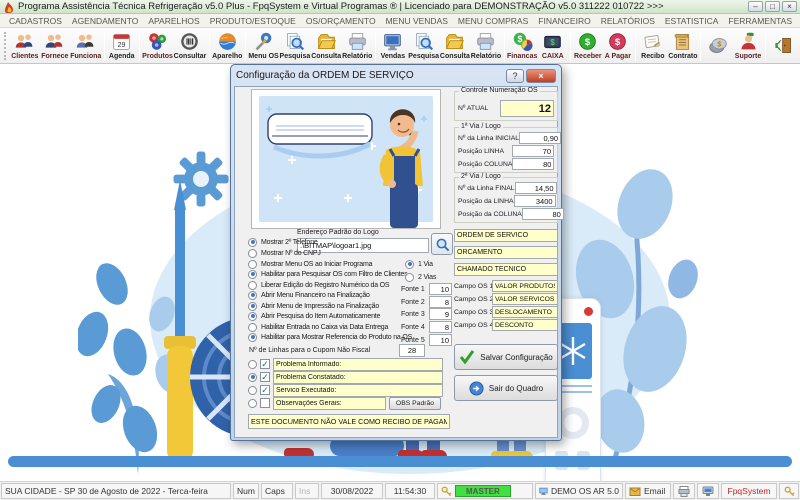  Describe the element at coordinates (440, 327) in the screenshot. I see `fonte-4-input` at that location.